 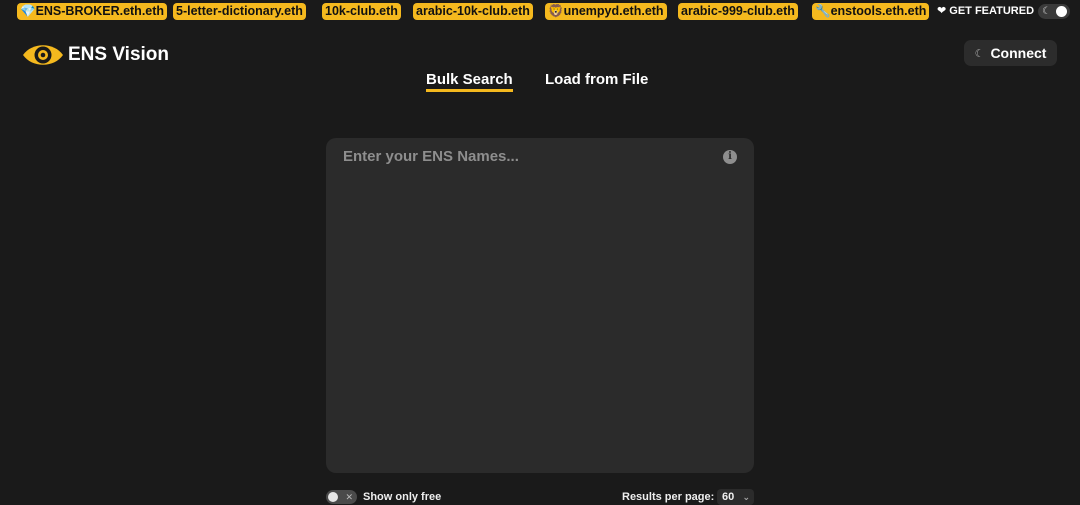 I want to click on close-icon: ✕, so click(x=349, y=497).